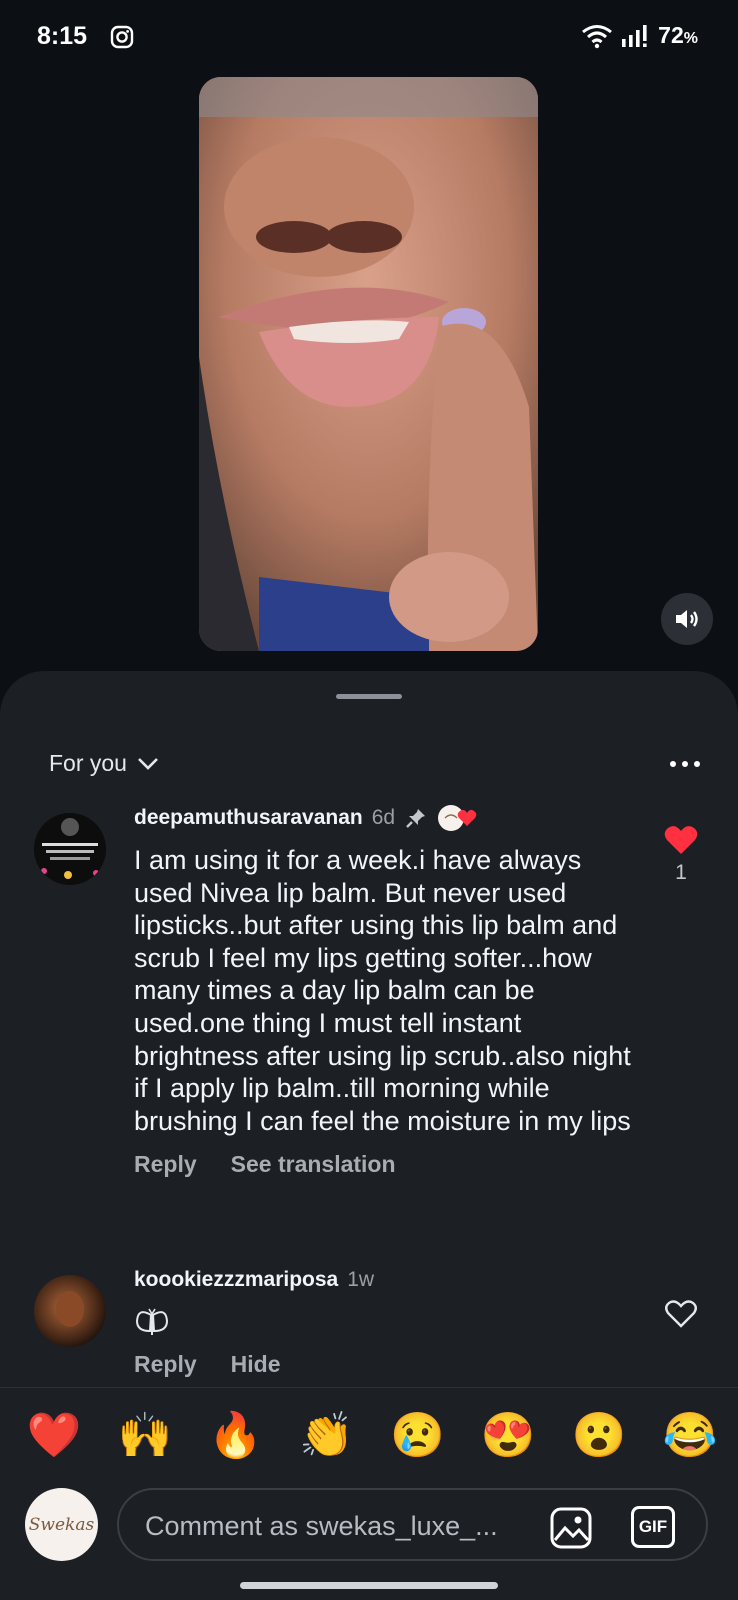 The width and height of the screenshot is (738, 1600). What do you see at coordinates (54, 1436) in the screenshot?
I see `emoji-heart-button: ❤️` at bounding box center [54, 1436].